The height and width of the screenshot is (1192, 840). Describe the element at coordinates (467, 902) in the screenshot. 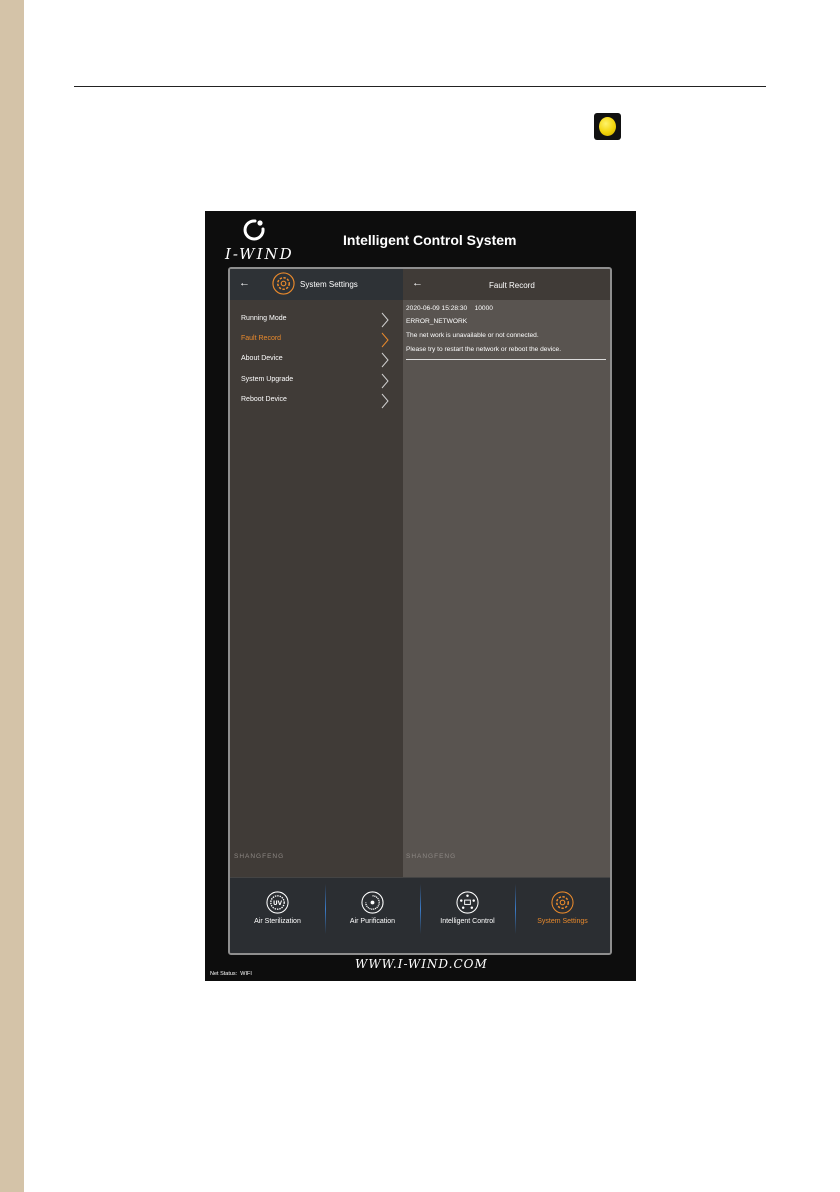

I see `network-icon` at that location.